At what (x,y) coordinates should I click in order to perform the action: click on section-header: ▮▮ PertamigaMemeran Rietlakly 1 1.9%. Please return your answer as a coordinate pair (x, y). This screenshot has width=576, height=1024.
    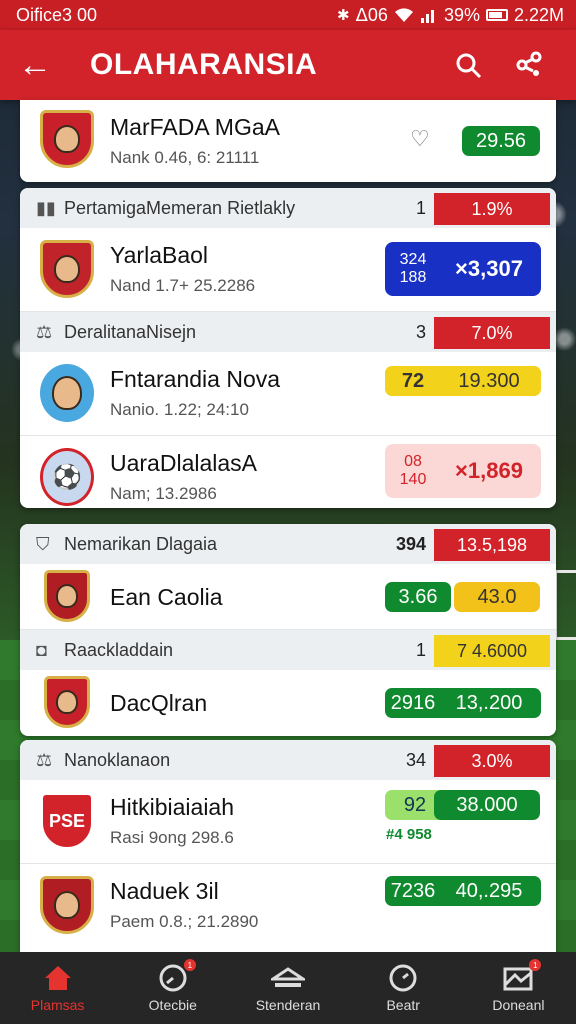
    Looking at the image, I should click on (288, 208).